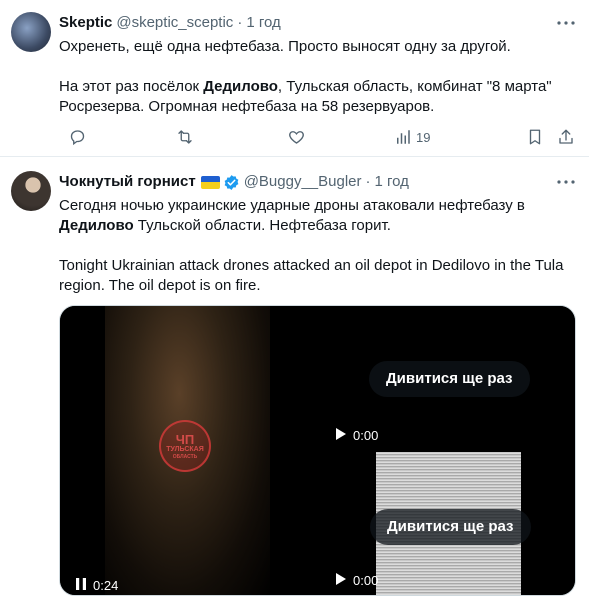 The height and width of the screenshot is (606, 589). What do you see at coordinates (31, 32) in the screenshot?
I see `avatar-skeptic` at bounding box center [31, 32].